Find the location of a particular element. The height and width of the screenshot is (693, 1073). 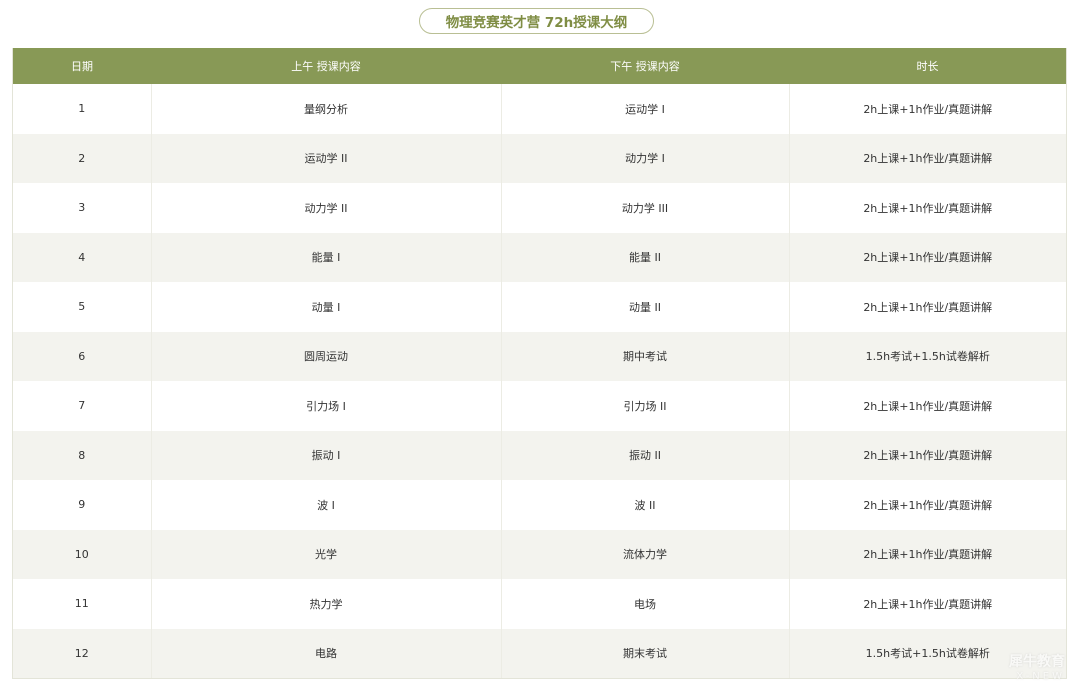

table-cell: 波 I is located at coordinates (325, 505).